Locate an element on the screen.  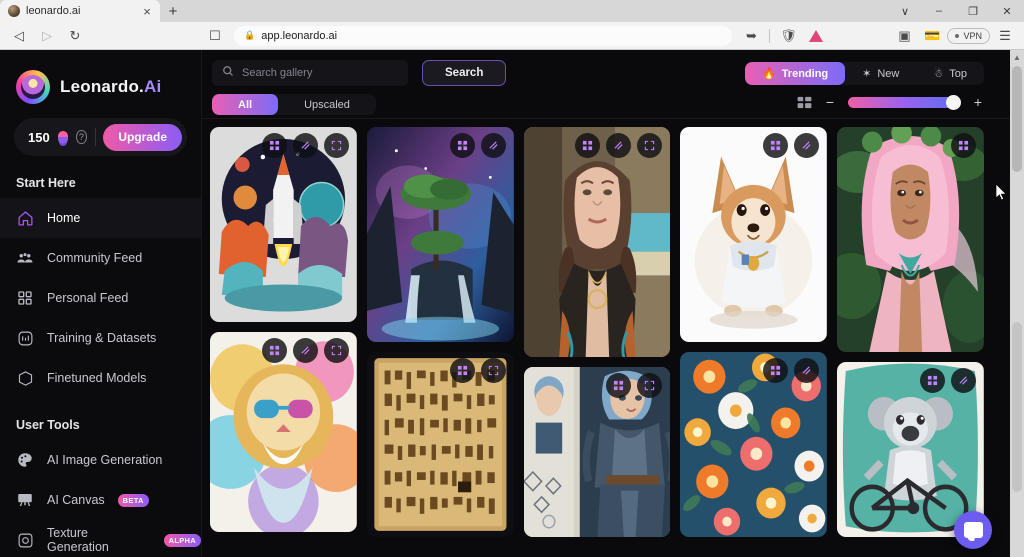
upgrade-button: Upgrade is located at coordinates (142, 137).